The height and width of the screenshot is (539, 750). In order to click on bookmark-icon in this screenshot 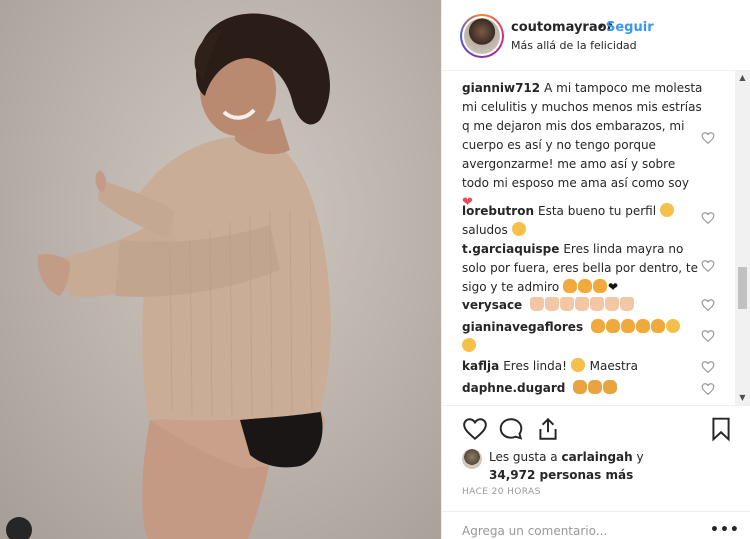, I will do `click(721, 429)`.